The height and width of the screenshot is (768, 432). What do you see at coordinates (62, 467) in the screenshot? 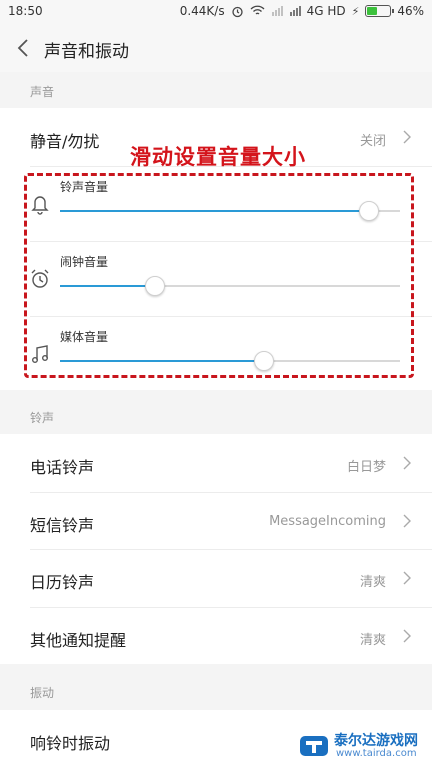
I see `ringtone-label: 电话铃声` at bounding box center [62, 467].